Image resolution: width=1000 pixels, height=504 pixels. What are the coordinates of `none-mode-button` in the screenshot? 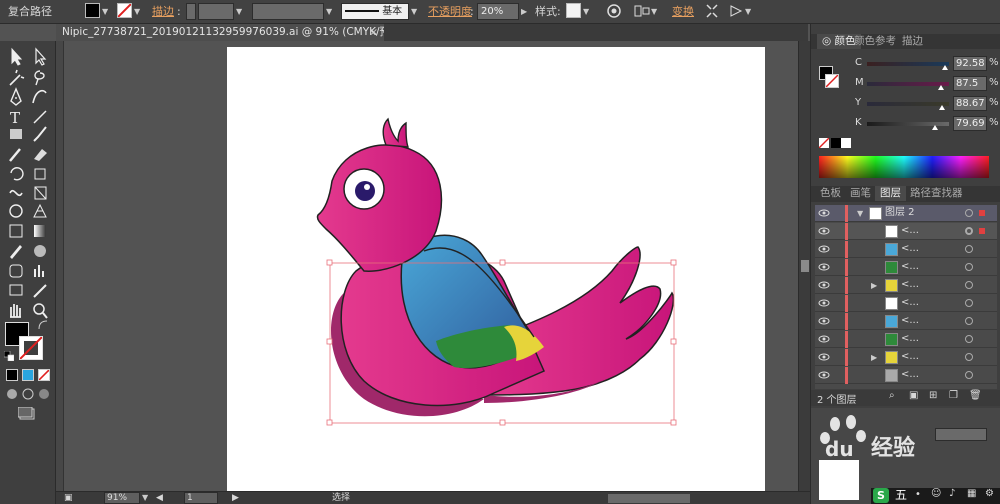 It's located at (44, 375).